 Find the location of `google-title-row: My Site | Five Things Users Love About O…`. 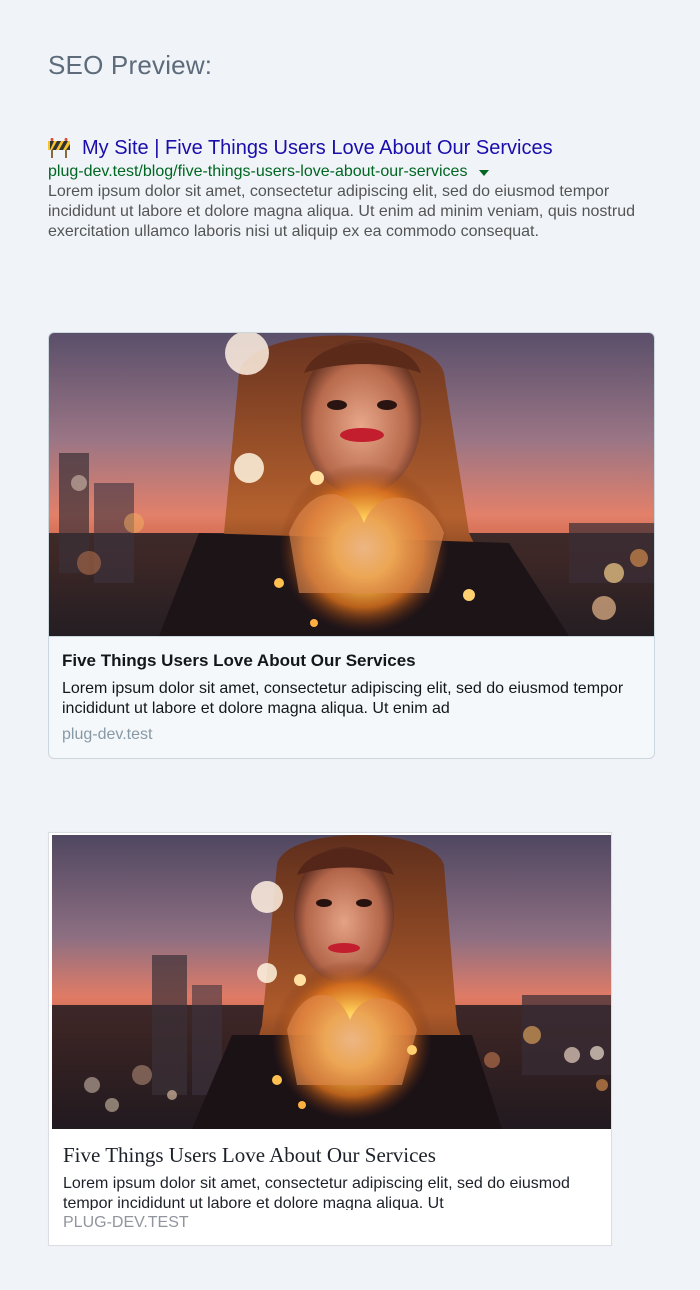

google-title-row: My Site | Five Things Users Love About O… is located at coordinates (353, 148).